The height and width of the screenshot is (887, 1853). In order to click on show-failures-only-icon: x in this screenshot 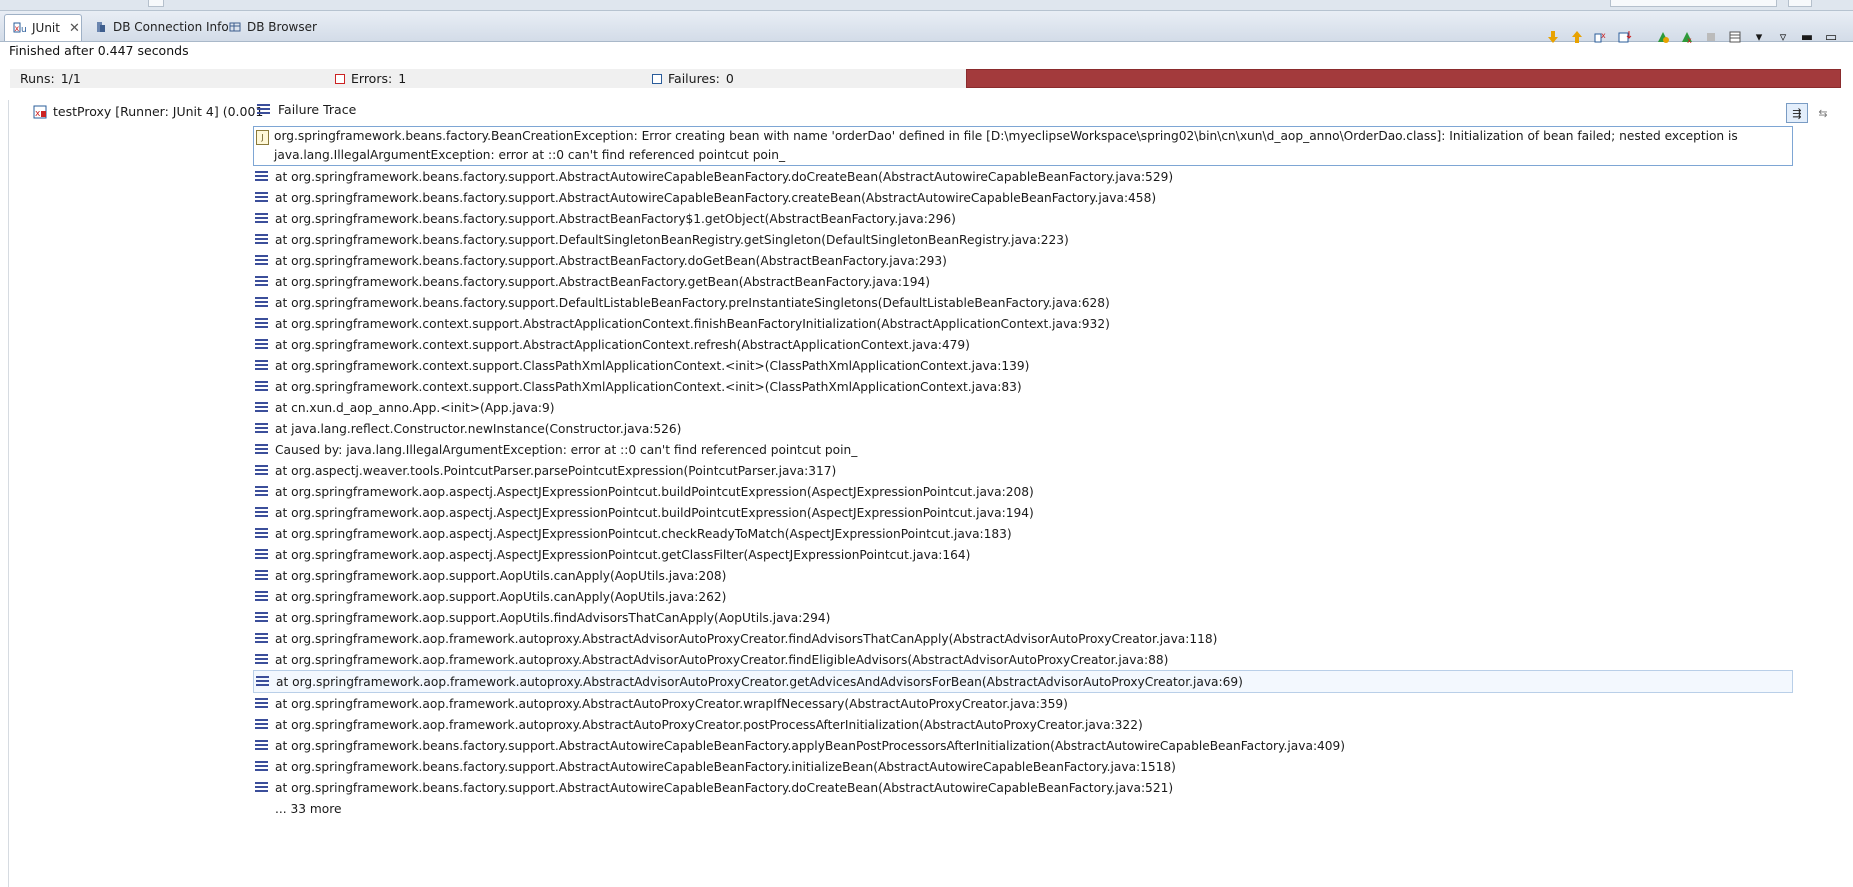, I will do `click(1601, 37)`.